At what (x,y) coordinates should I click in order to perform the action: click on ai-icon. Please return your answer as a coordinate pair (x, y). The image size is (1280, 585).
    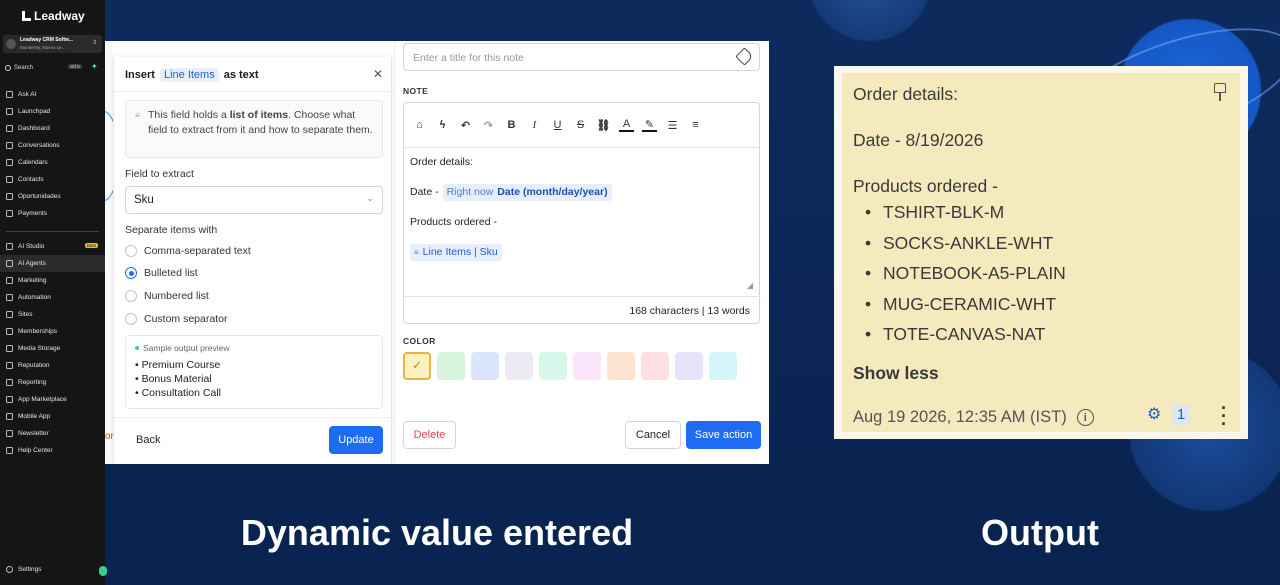
    Looking at the image, I should click on (9, 94).